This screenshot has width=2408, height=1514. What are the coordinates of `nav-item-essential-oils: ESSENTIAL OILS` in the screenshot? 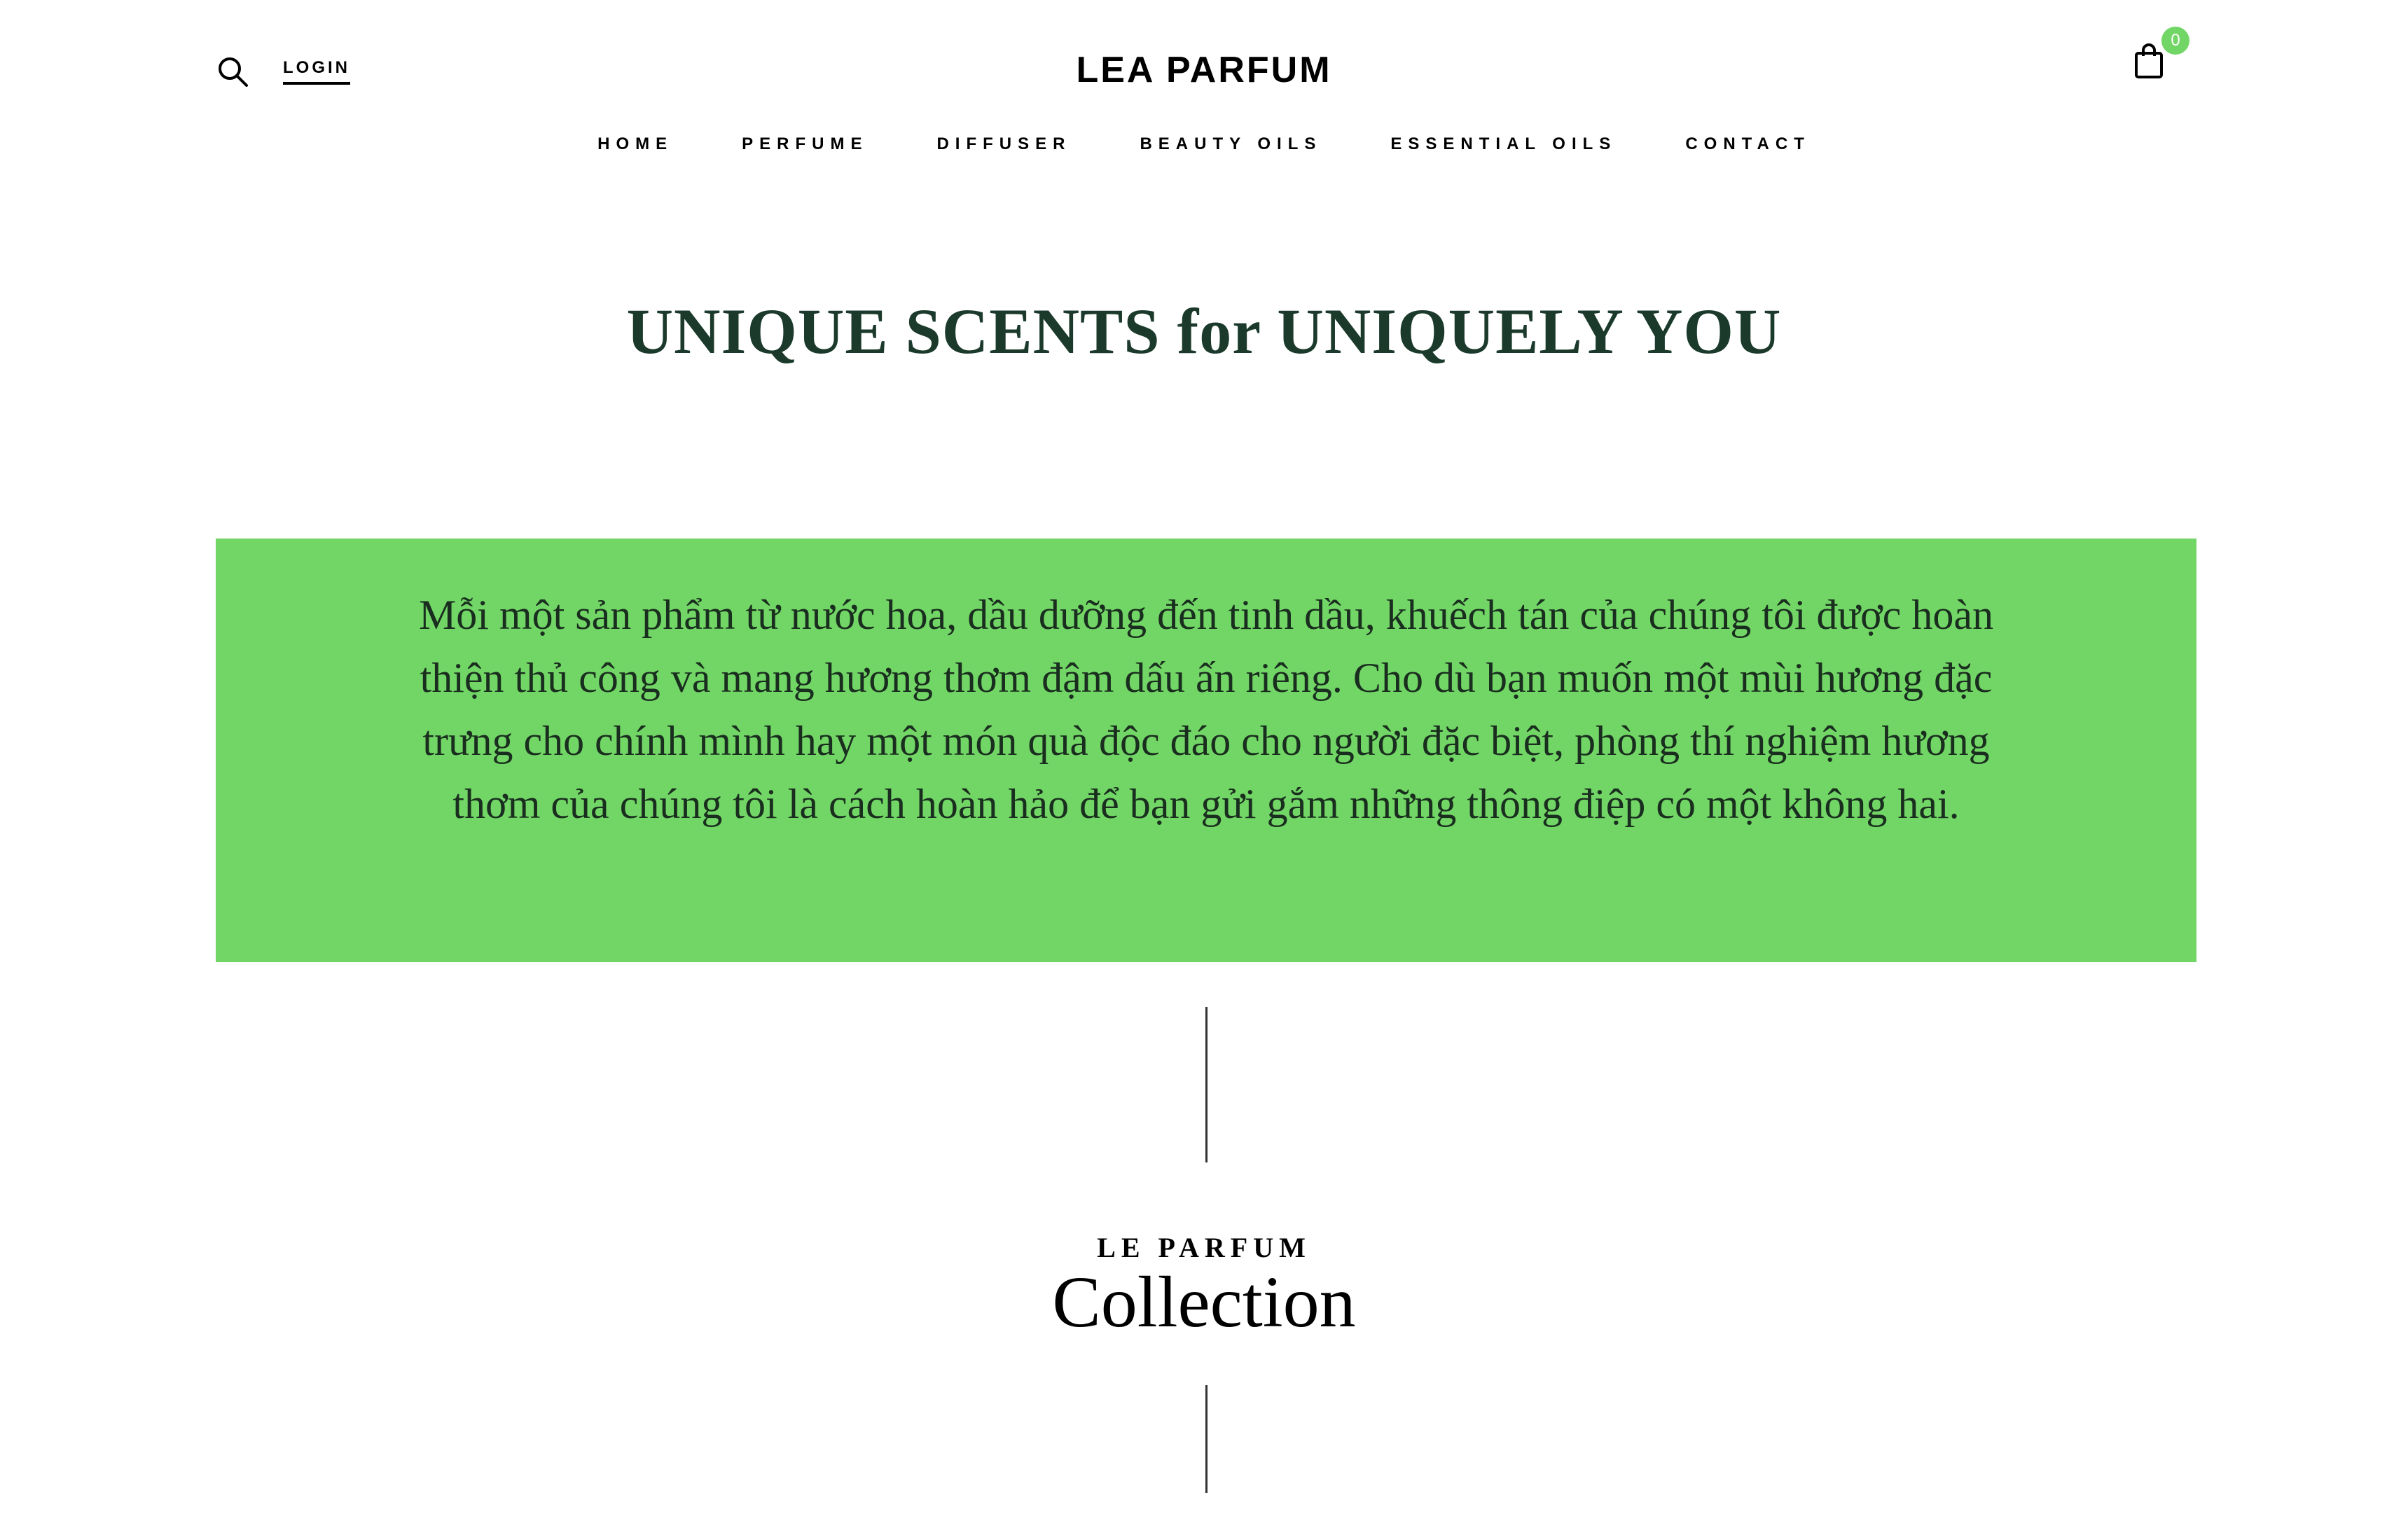 It's located at (1503, 144).